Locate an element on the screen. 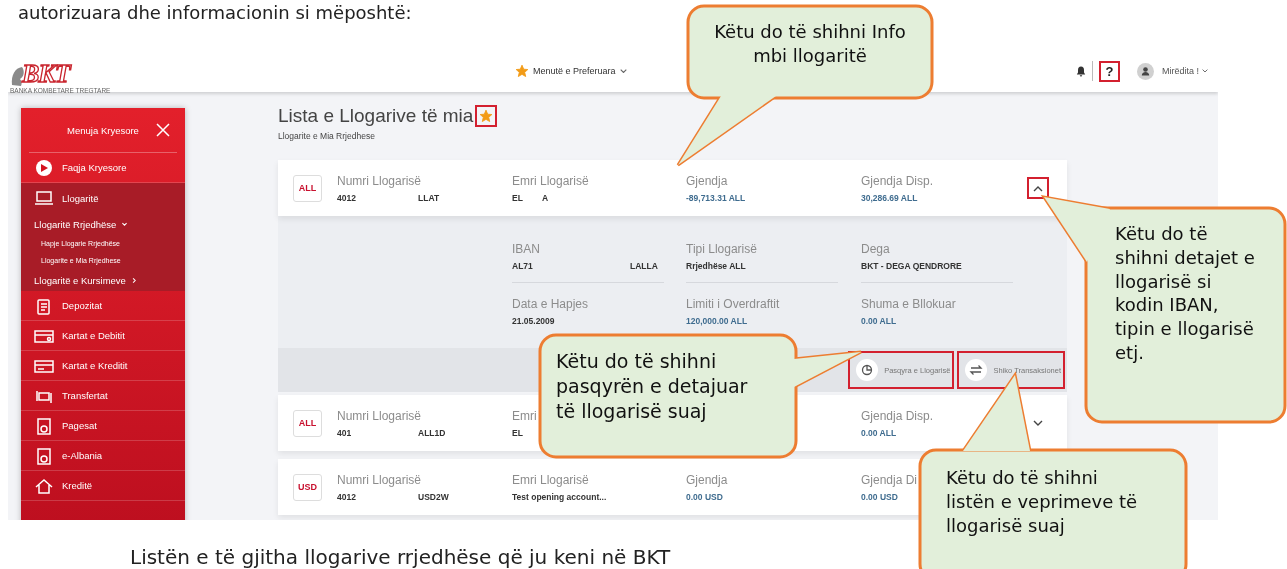  currency-badge: USD is located at coordinates (307, 487).